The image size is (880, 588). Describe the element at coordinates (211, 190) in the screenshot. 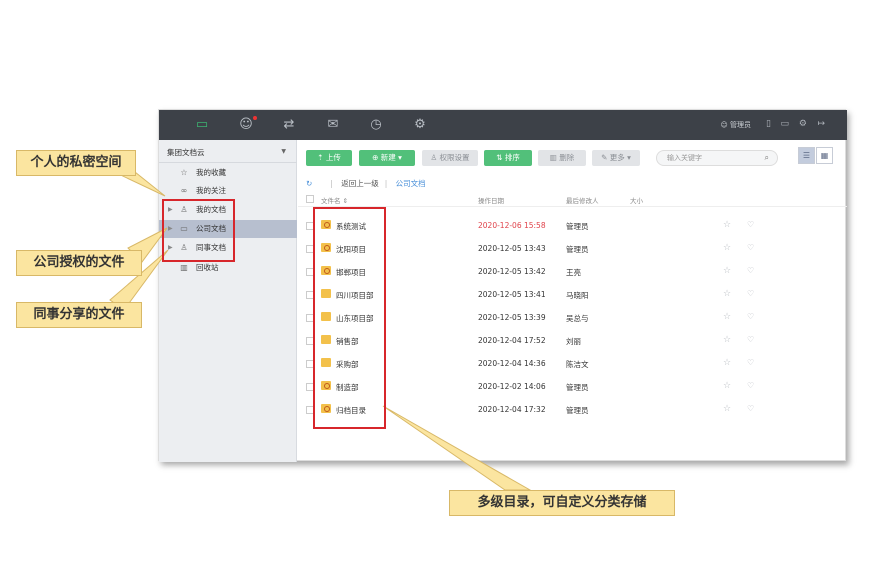

I see `sidebar-item-label: 我的关注` at that location.